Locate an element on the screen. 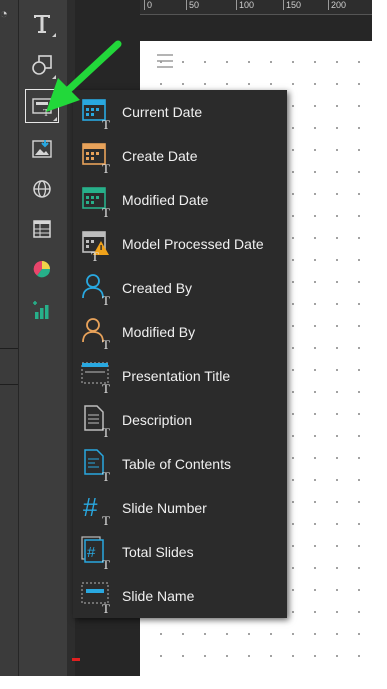  menu-item-label: Slide Name is located at coordinates (158, 596).